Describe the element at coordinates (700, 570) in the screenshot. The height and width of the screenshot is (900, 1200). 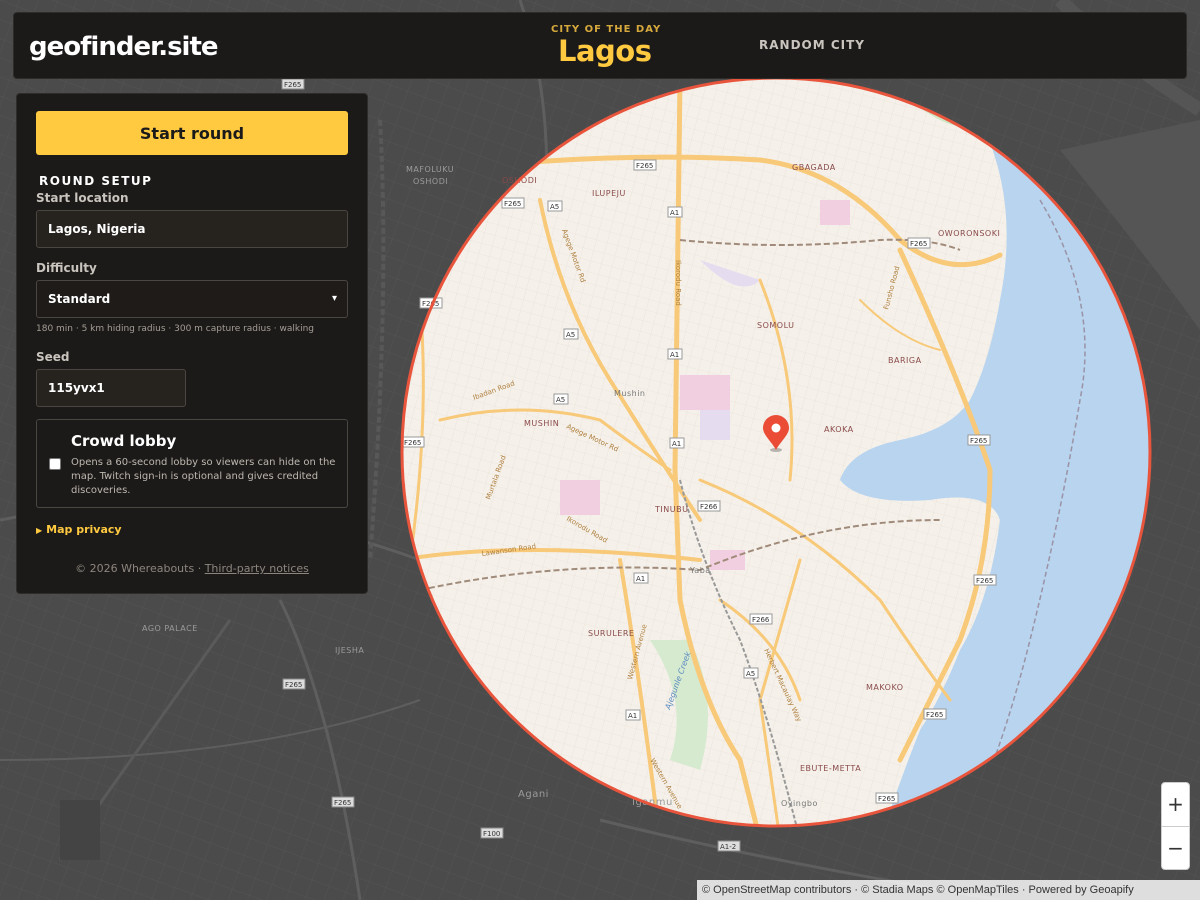
I see `map-label-yaba: Yaba` at that location.